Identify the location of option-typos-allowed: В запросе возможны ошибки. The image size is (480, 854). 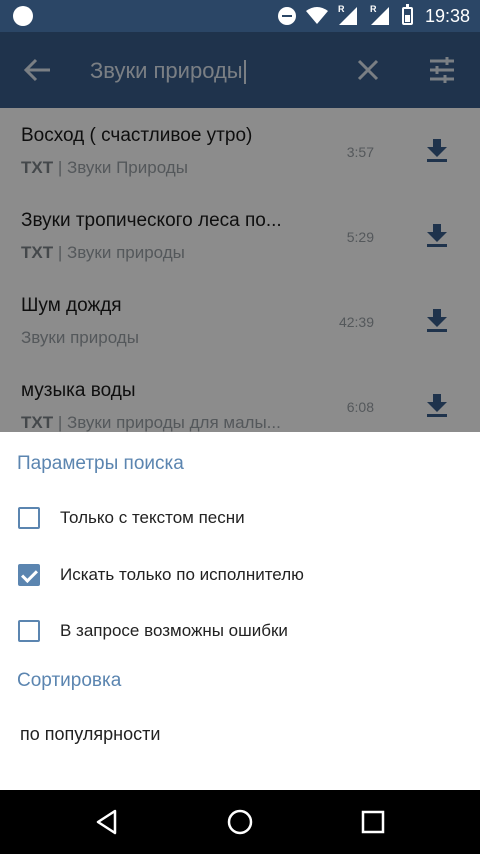
(240, 632).